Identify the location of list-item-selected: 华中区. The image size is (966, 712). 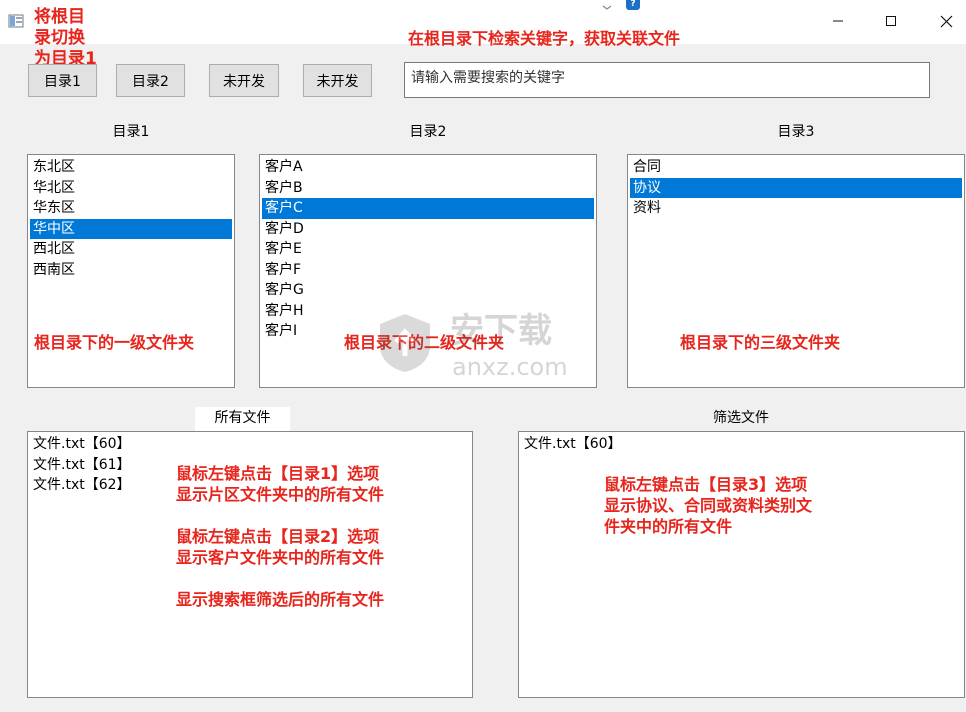
(131, 228).